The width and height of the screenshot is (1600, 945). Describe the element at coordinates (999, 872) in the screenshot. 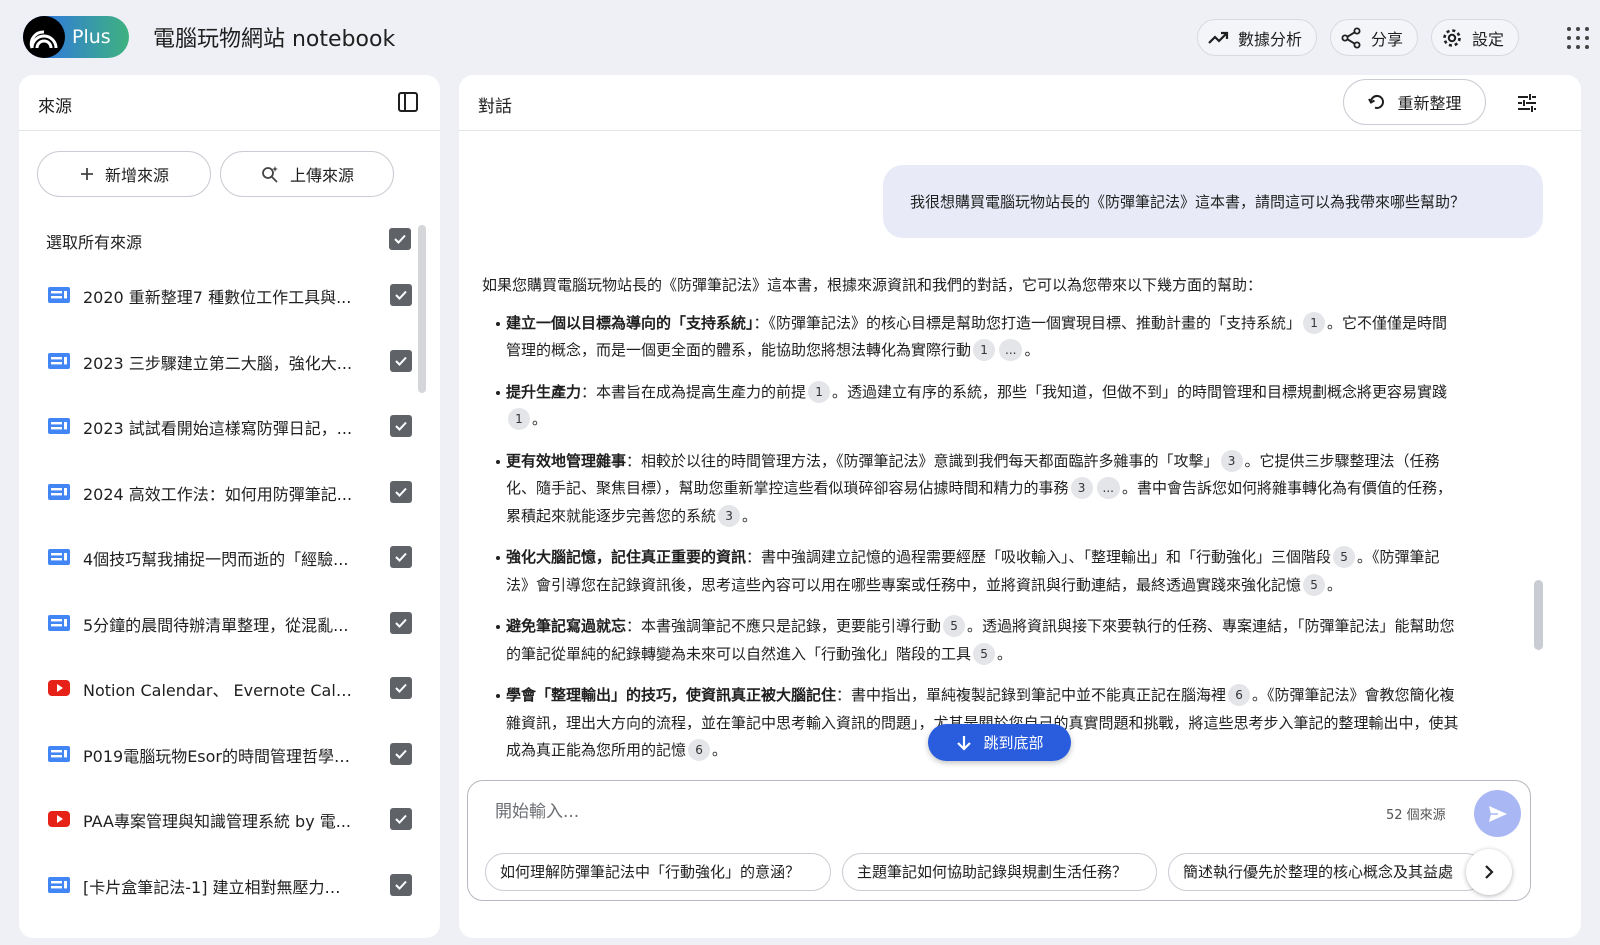

I see `suggested-question-chip: 主題筆記如何協助記錄與規劃生活任務？` at that location.